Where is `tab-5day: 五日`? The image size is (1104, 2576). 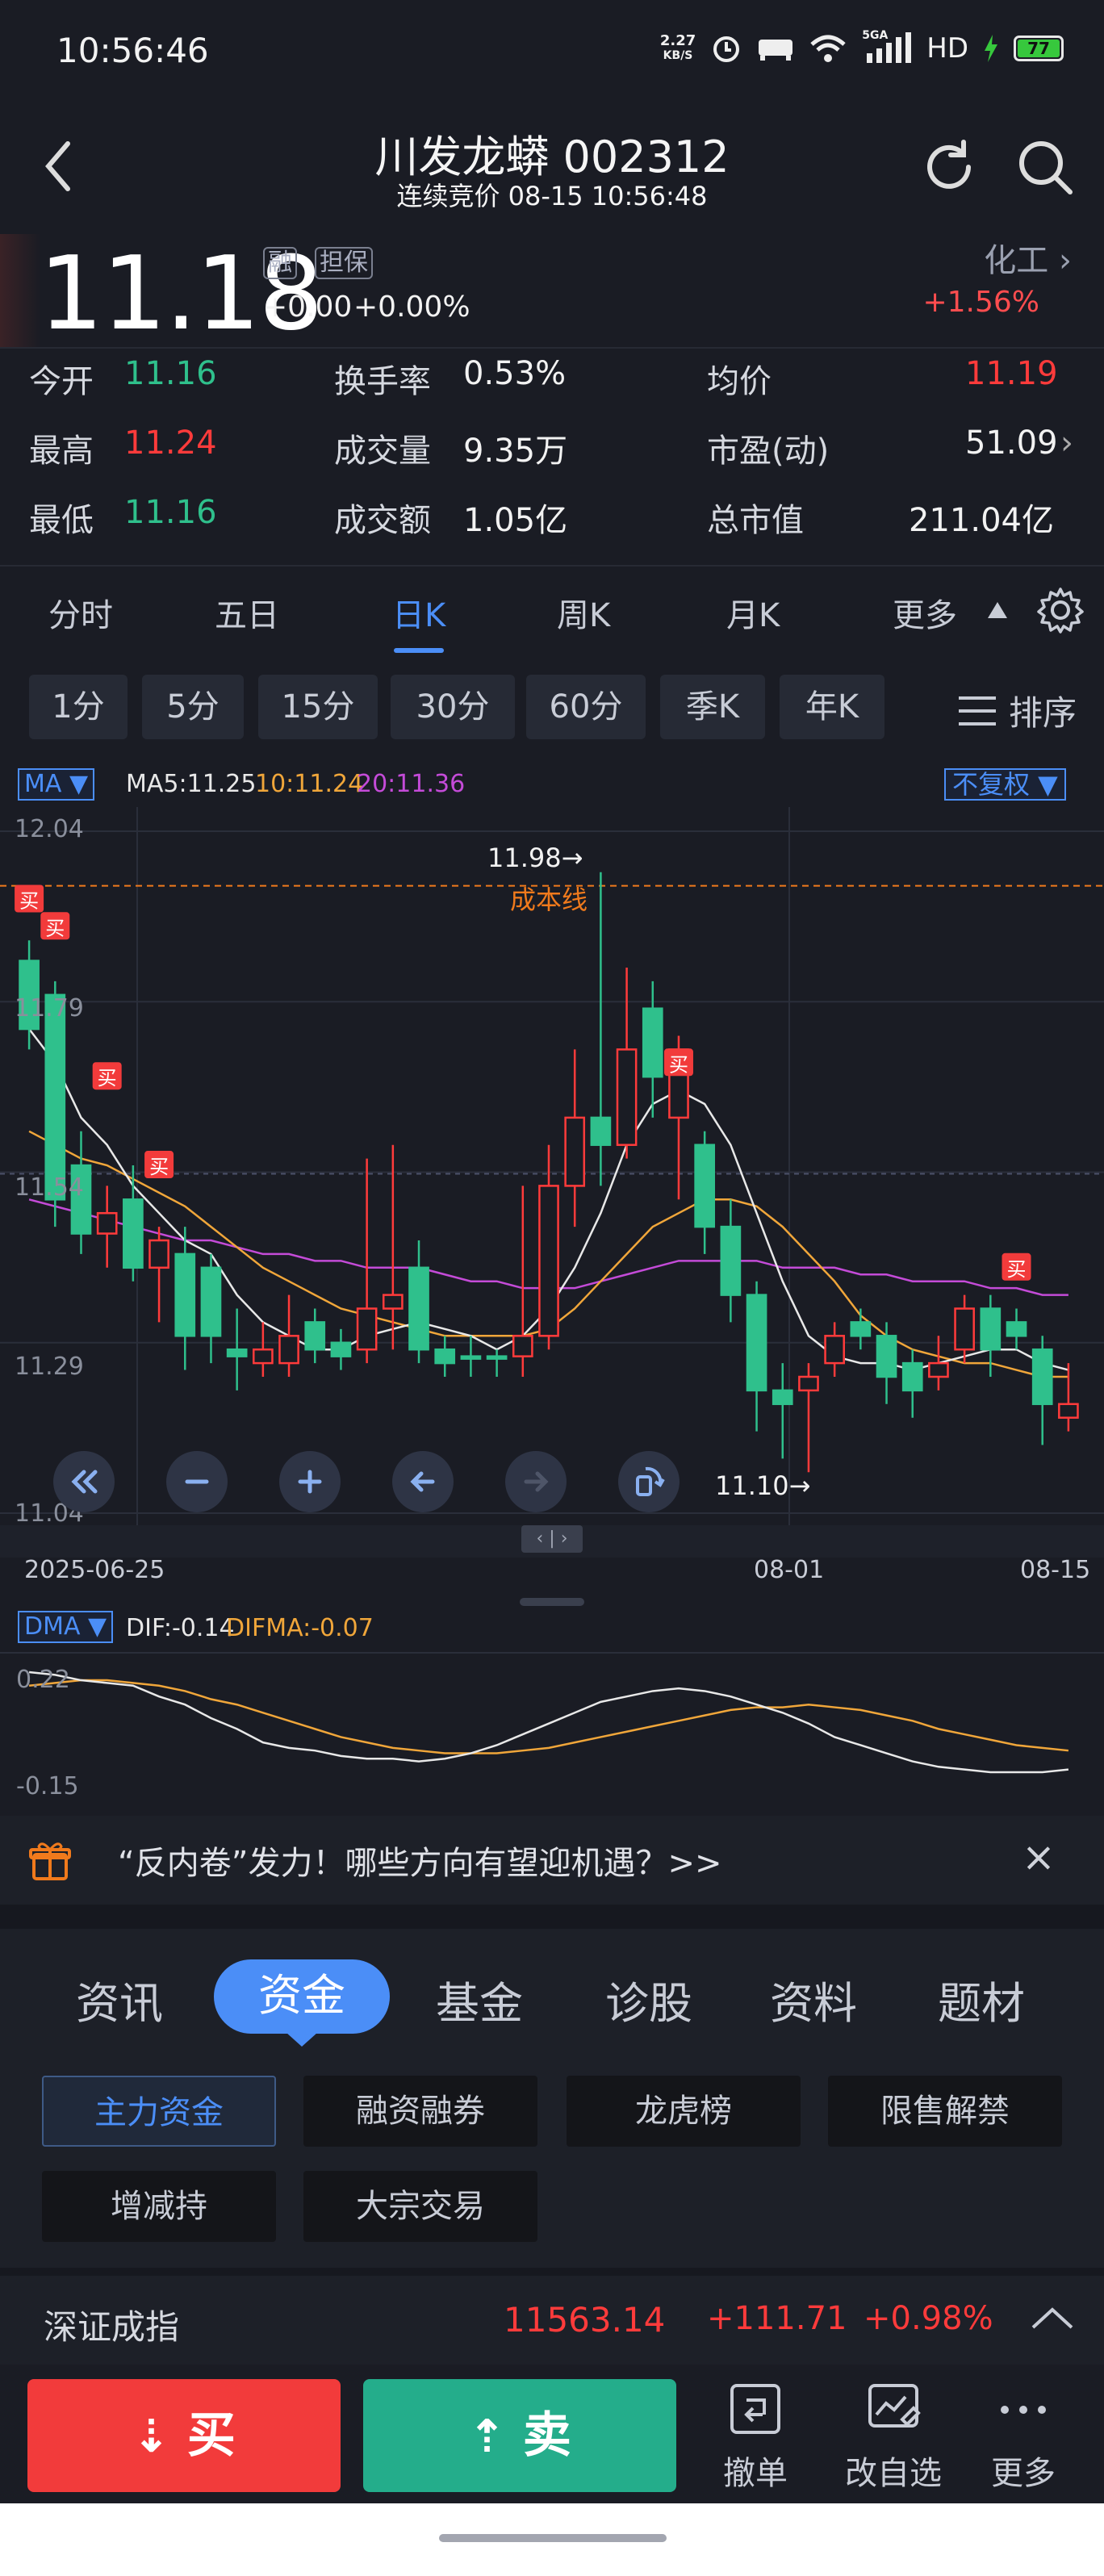 tab-5day: 五日 is located at coordinates (247, 612).